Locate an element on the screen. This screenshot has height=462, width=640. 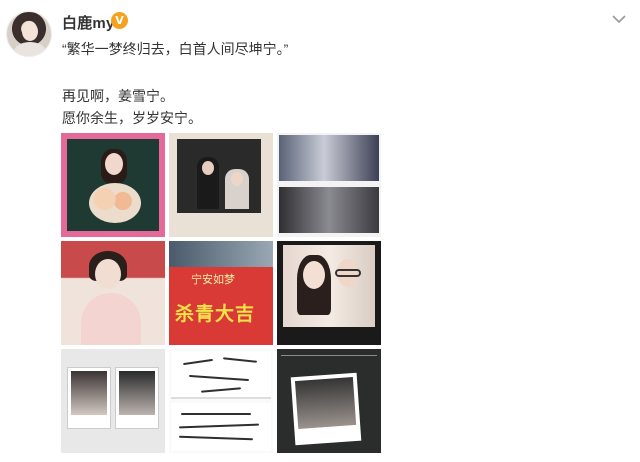
handwritten-note-bottom is located at coordinates (221, 427).